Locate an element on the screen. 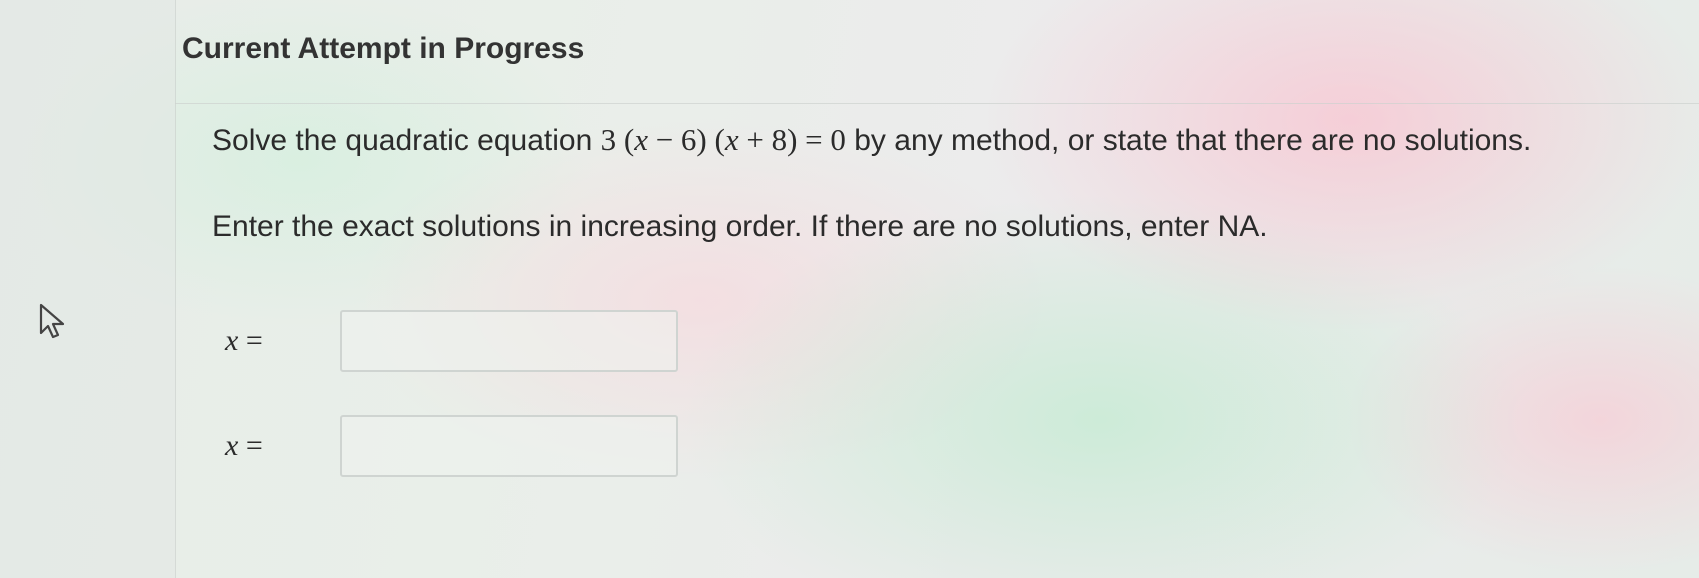 Image resolution: width=1699 pixels, height=578 pixels. equation-factor1-rest: − 6) is located at coordinates (677, 139).